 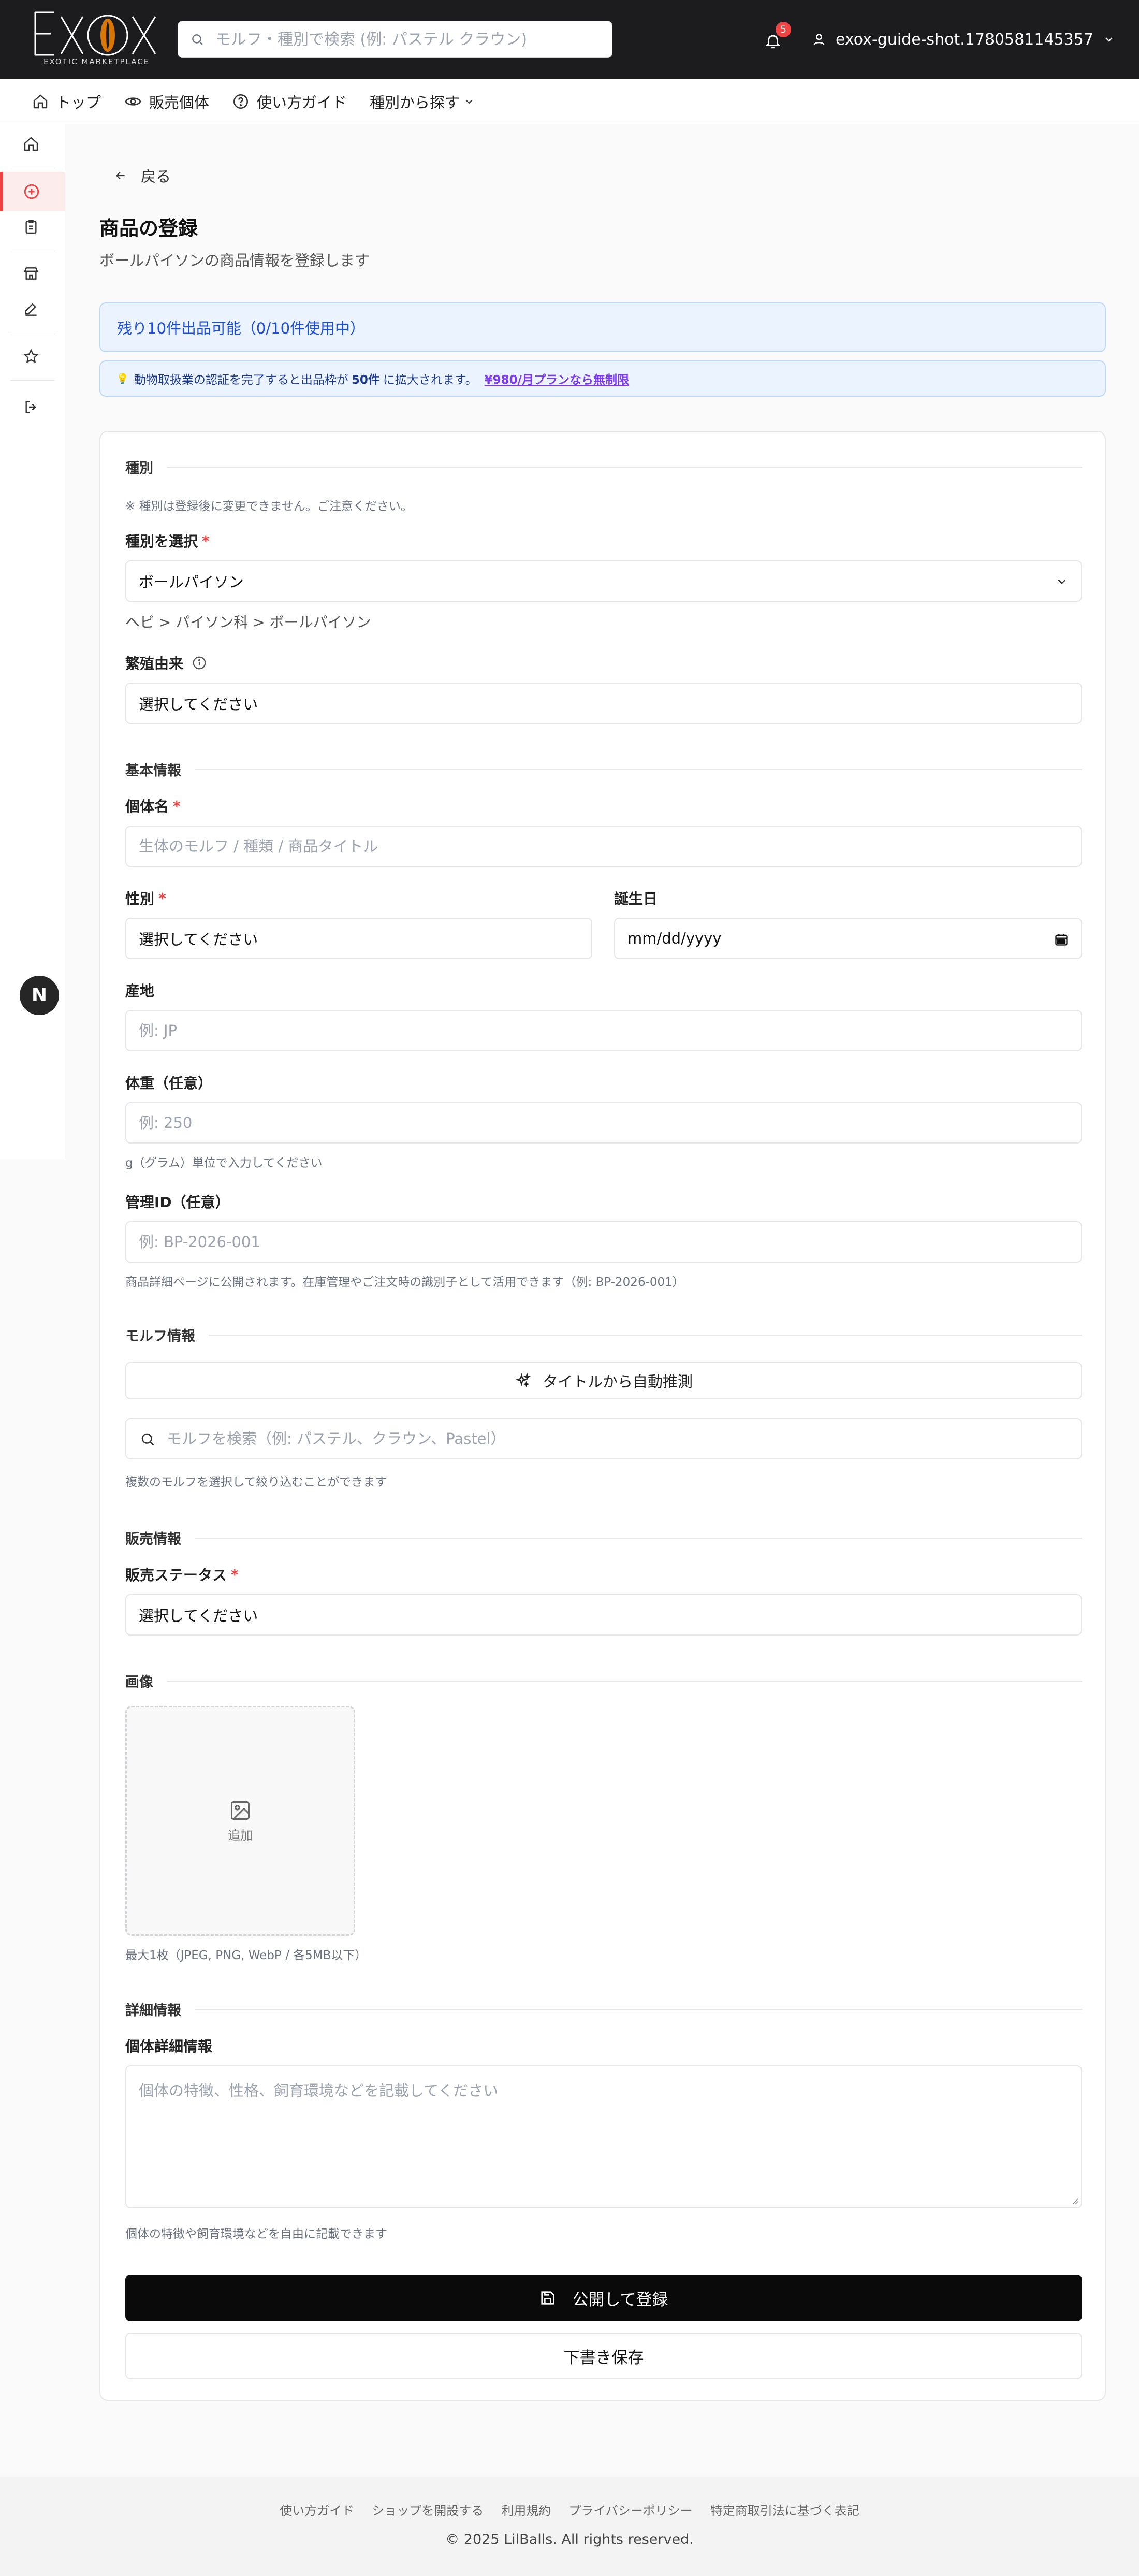 I want to click on origin-select: 選択してください, so click(x=603, y=703).